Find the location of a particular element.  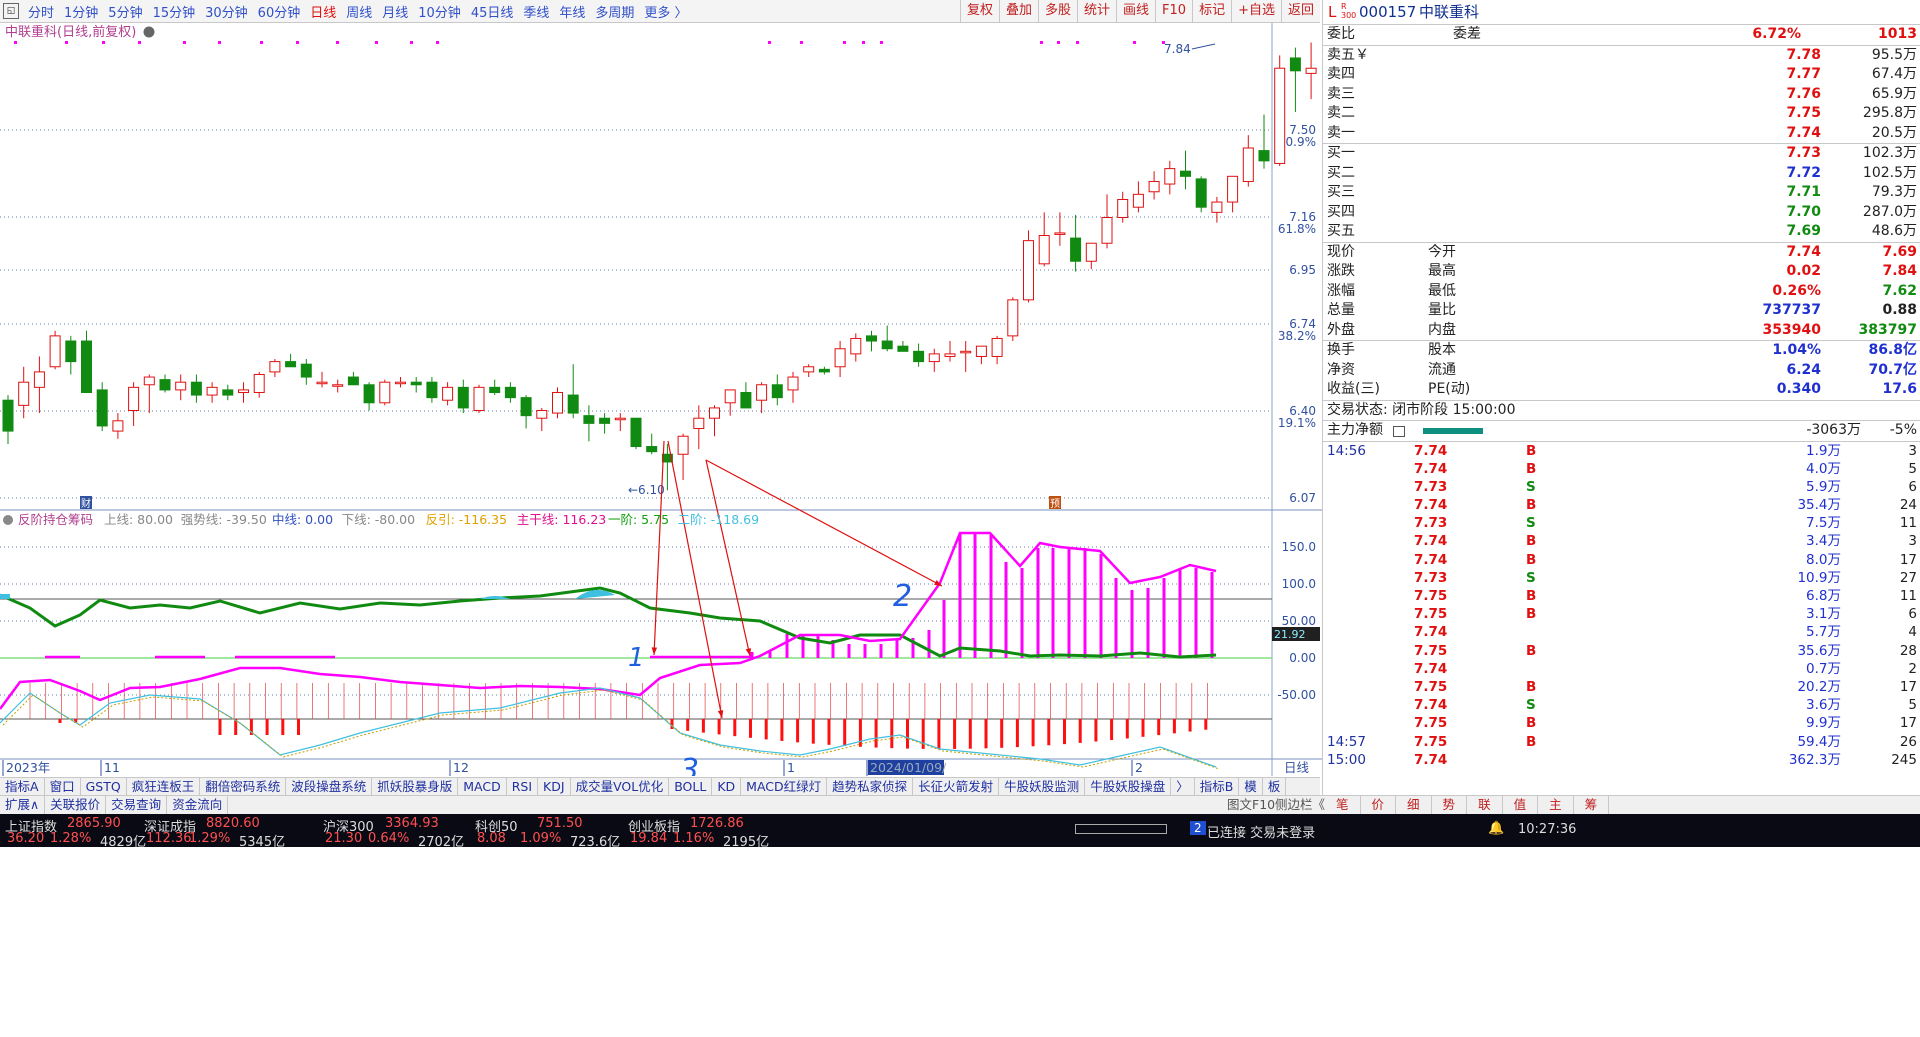

side-tab-2: 细 is located at coordinates (1414, 805).